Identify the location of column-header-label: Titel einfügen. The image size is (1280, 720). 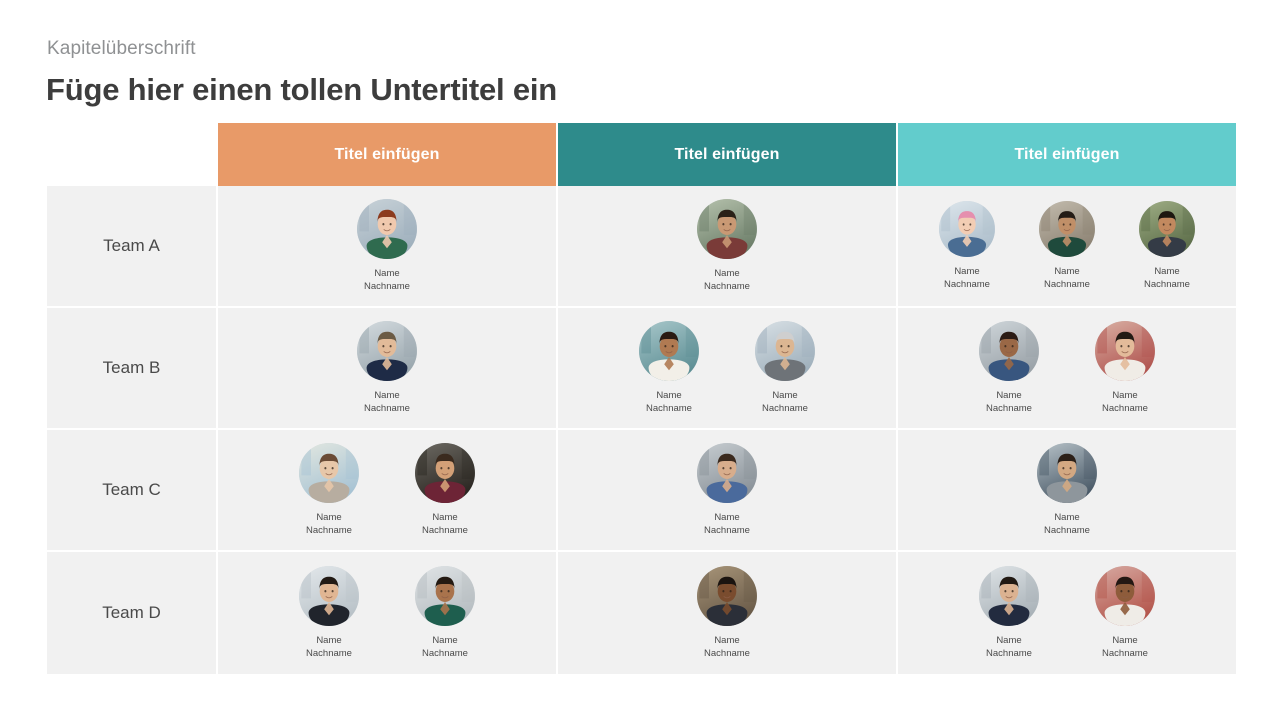
(727, 154).